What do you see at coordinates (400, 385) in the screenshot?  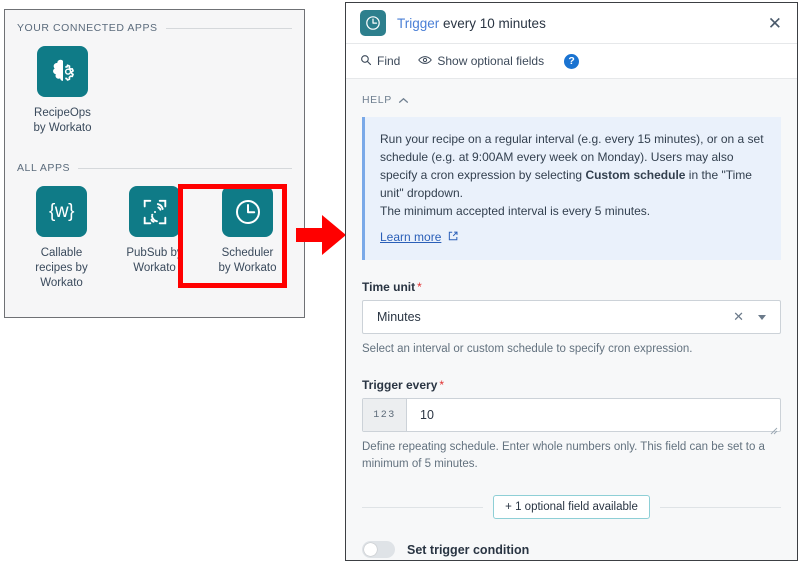 I see `trigger-every-label-text: Trigger every` at bounding box center [400, 385].